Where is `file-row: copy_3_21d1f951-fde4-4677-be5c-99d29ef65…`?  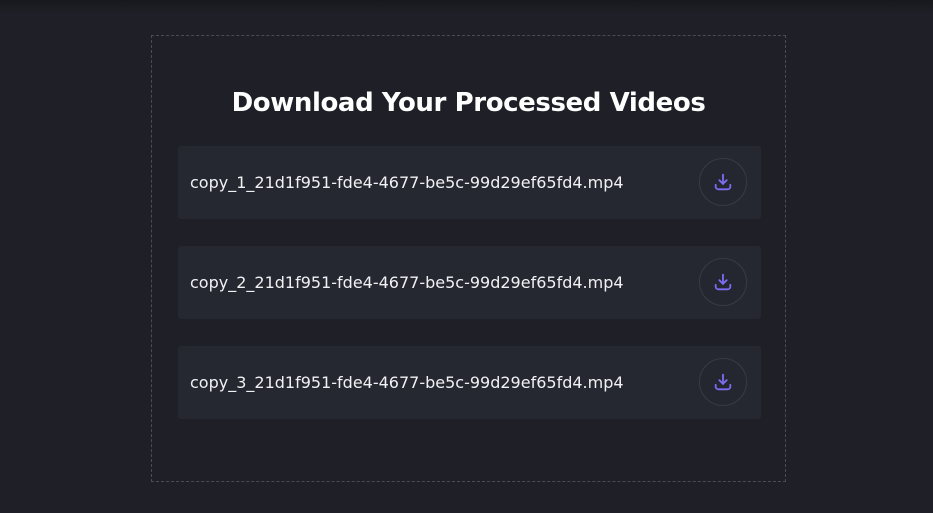 file-row: copy_3_21d1f951-fde4-4677-be5c-99d29ef65… is located at coordinates (469, 382).